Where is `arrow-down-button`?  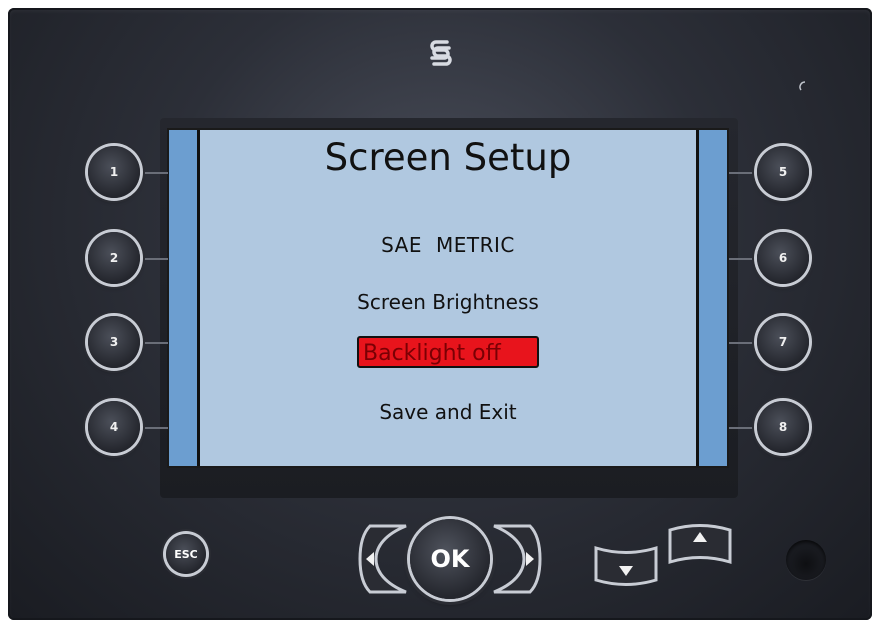
arrow-down-button is located at coordinates (626, 565).